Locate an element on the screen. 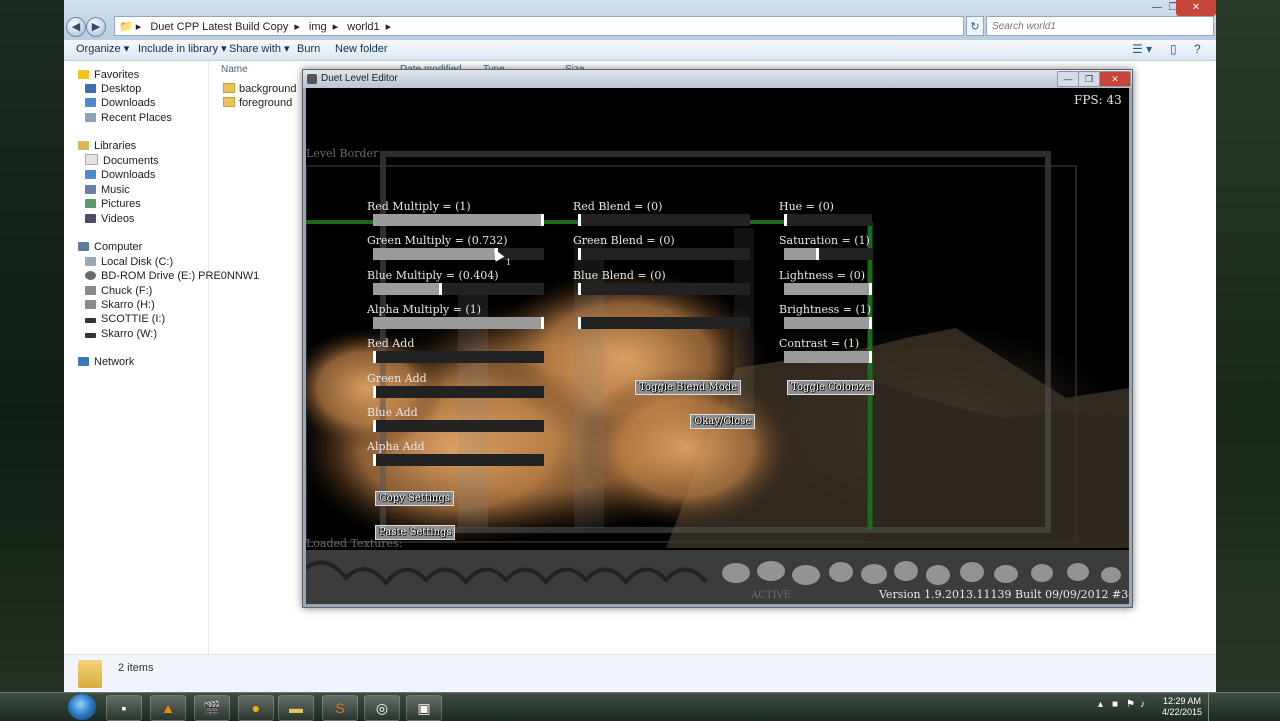  view-options-icon: ☰ ▾ is located at coordinates (1142, 49).